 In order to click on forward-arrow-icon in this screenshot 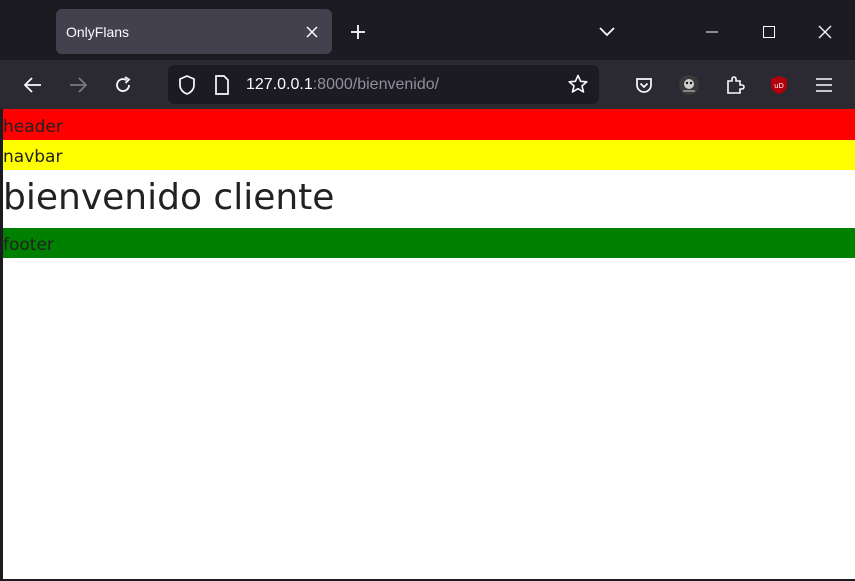, I will do `click(78, 85)`.